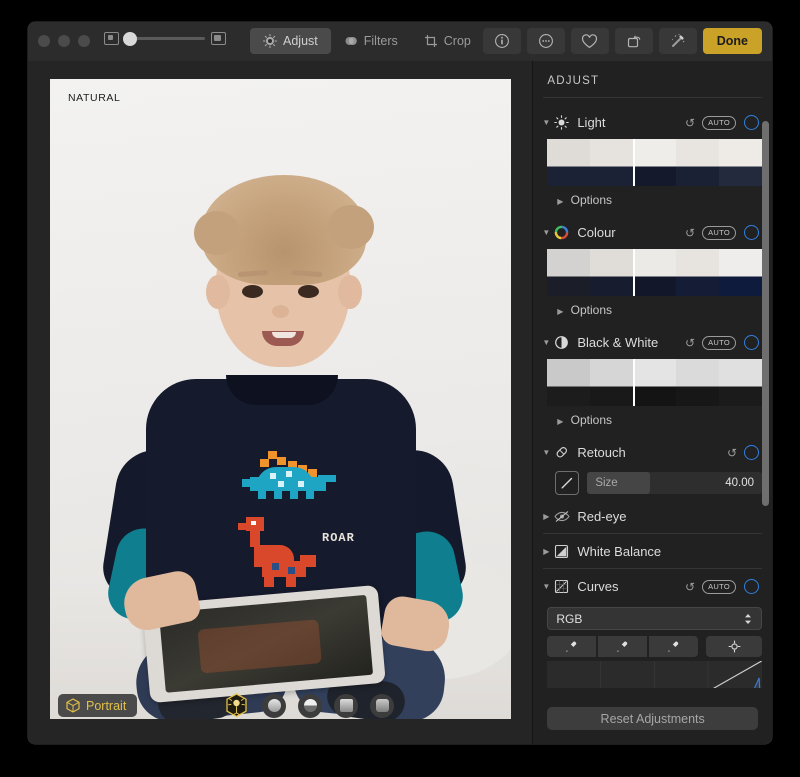 This screenshot has height=777, width=800. Describe the element at coordinates (652, 122) in the screenshot. I see `section-light: ▼ Light ↺ AUTO` at that location.